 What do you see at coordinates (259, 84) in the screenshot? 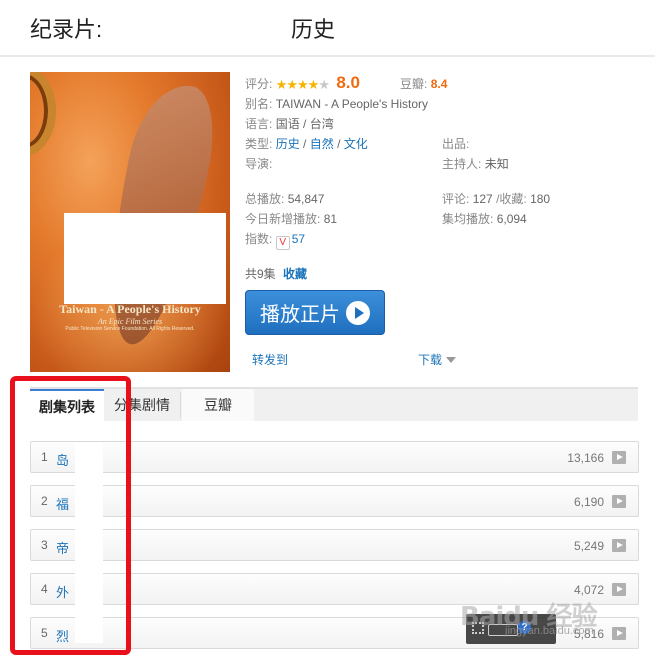
I see `rating-label: 评分:` at bounding box center [259, 84].